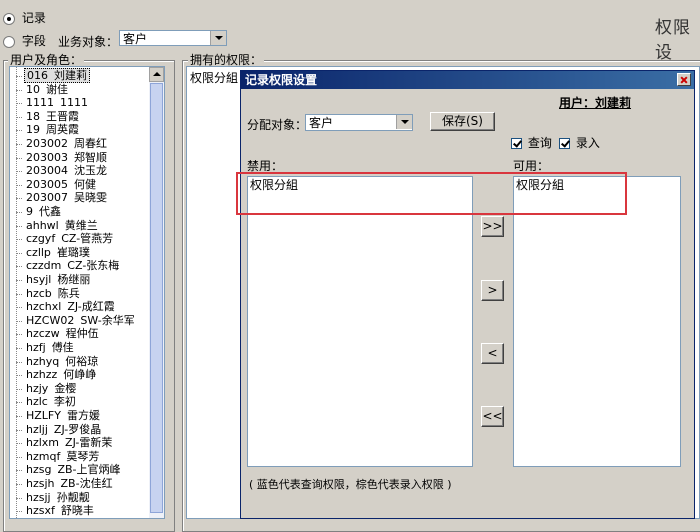 The width and height of the screenshot is (700, 532). What do you see at coordinates (516, 143) in the screenshot?
I see `query-checkbox-box` at bounding box center [516, 143].